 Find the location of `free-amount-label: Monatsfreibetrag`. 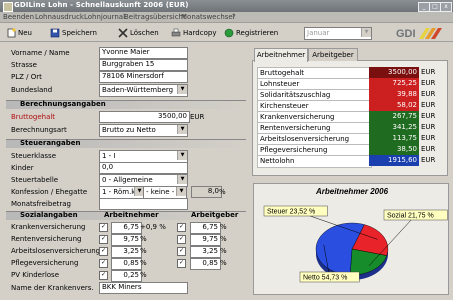

free-amount-label: Monatsfreibetrag is located at coordinates (41, 204).